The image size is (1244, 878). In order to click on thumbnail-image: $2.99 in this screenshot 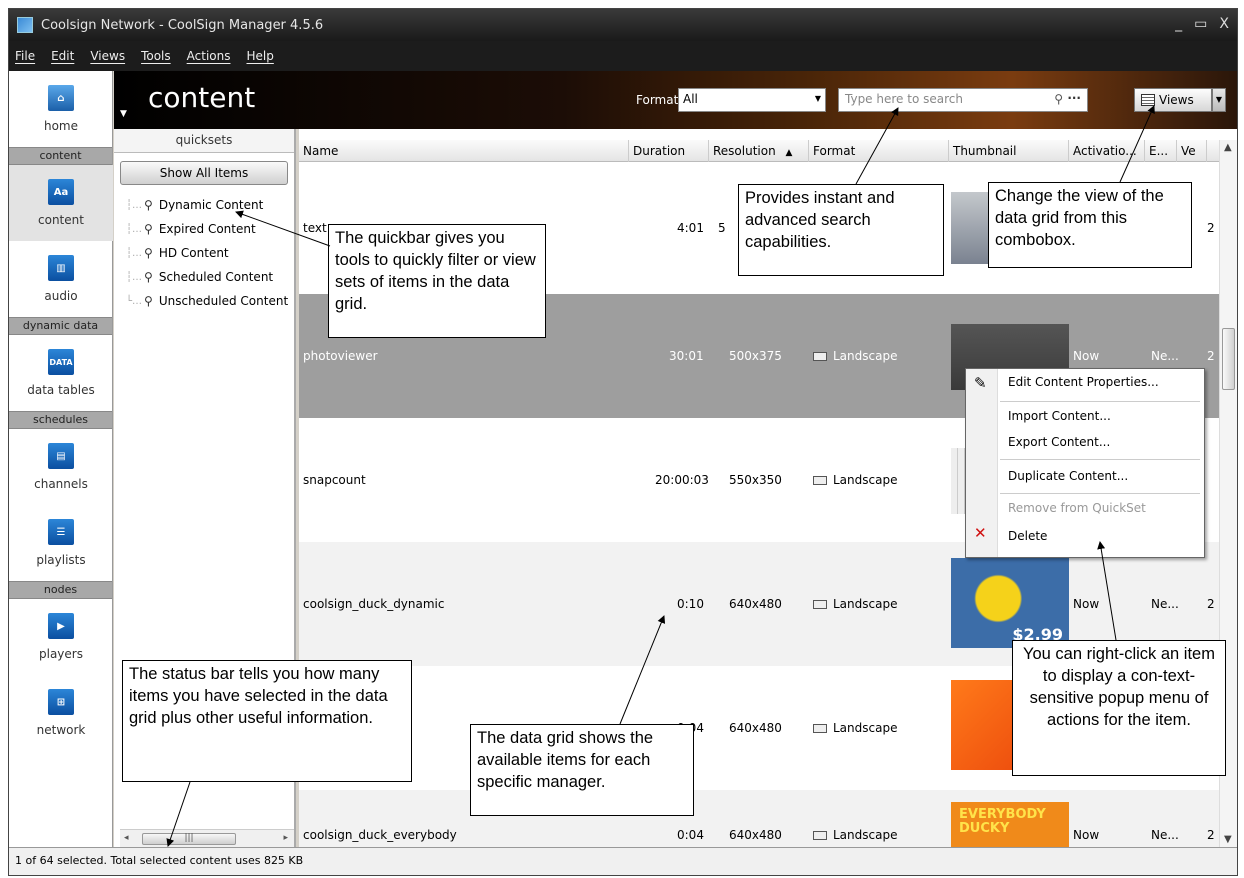, I will do `click(1010, 603)`.